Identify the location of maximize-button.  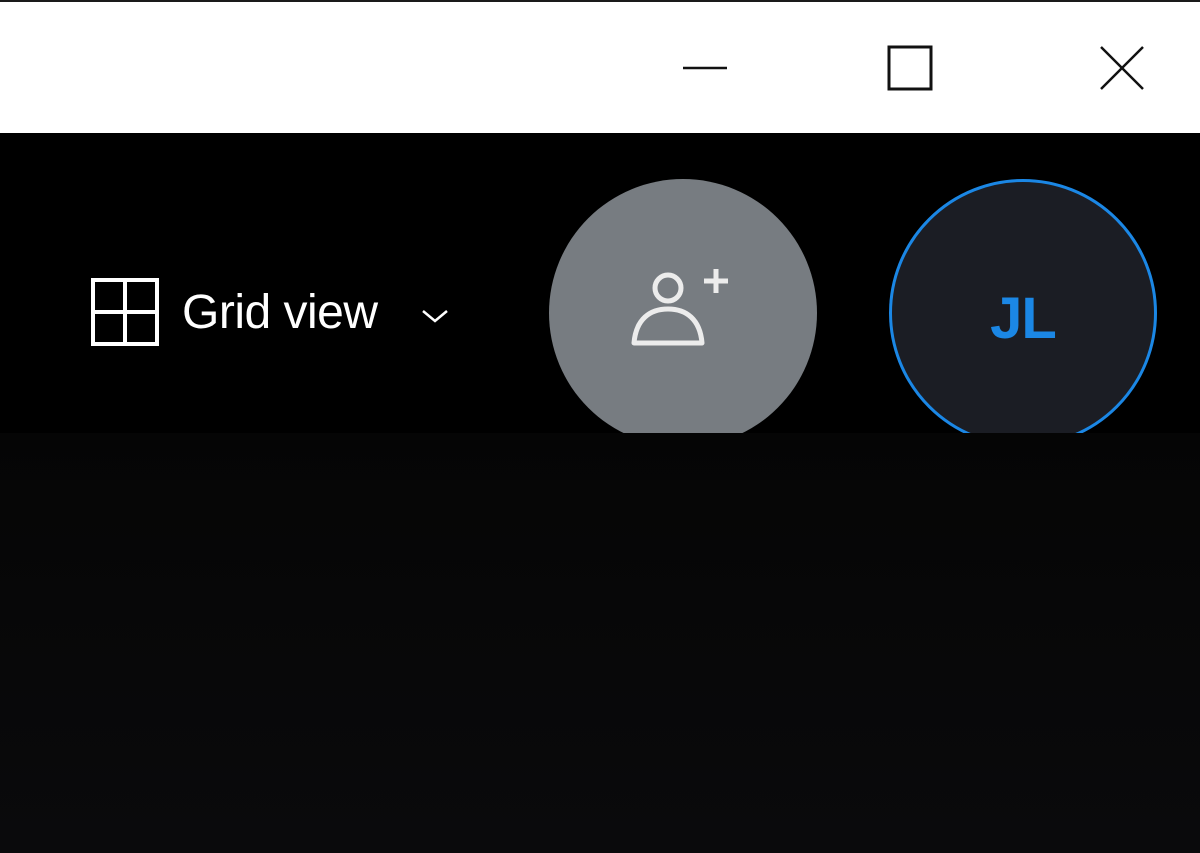
(910, 67).